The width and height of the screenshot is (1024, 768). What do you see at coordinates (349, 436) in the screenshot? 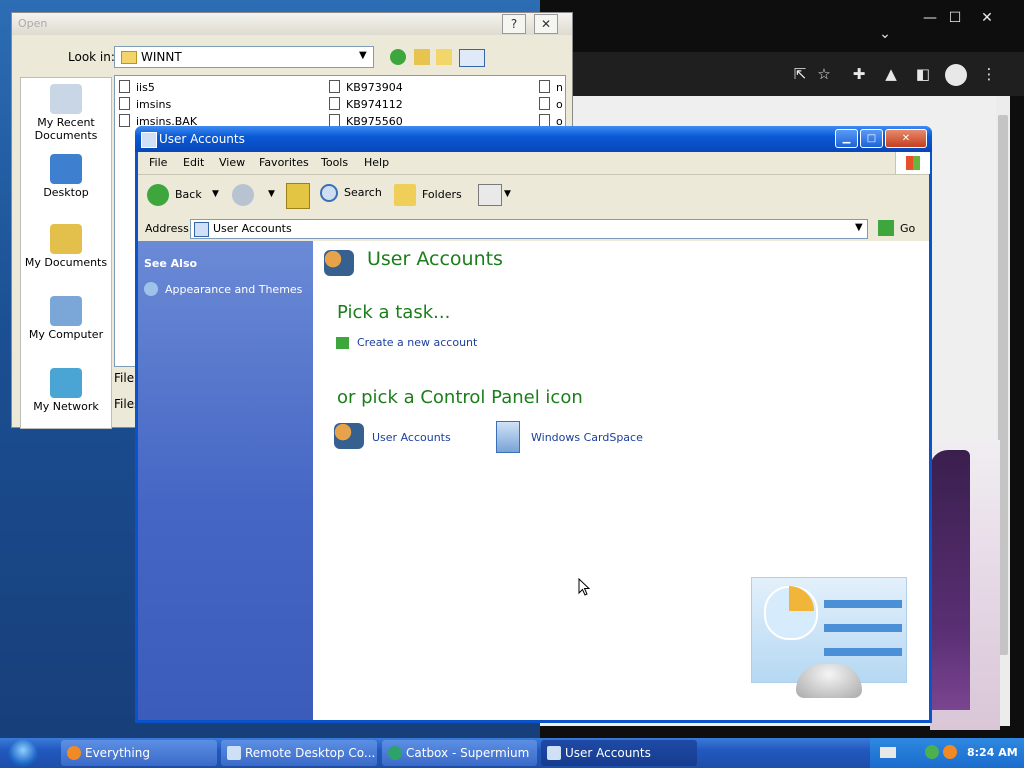
I see `user-accounts-icon` at bounding box center [349, 436].